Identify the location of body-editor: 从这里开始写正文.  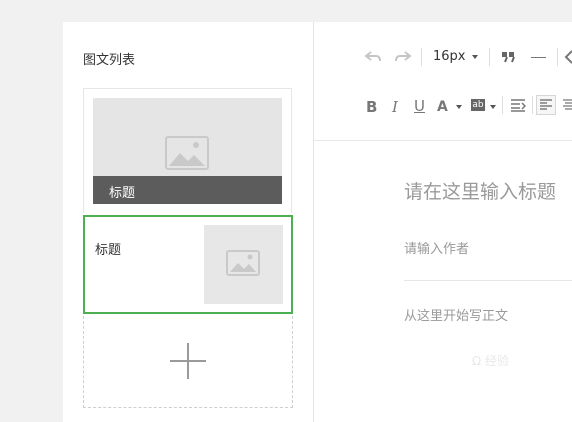
(456, 314).